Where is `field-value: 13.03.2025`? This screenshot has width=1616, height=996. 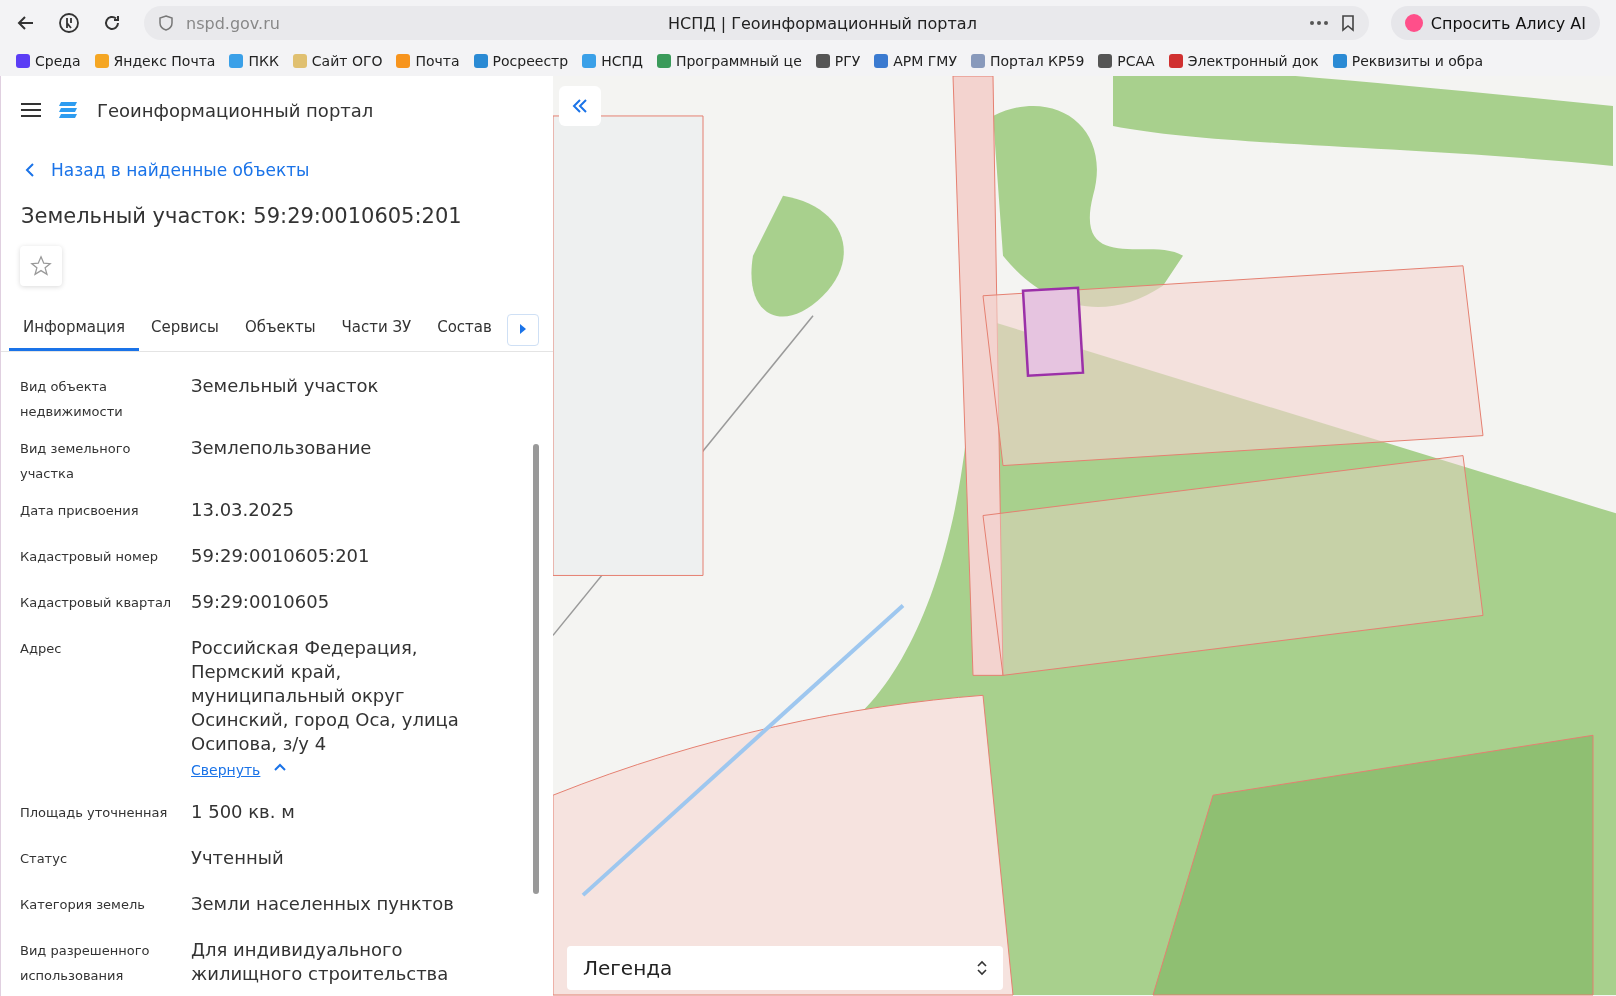
field-value: 13.03.2025 is located at coordinates (243, 510).